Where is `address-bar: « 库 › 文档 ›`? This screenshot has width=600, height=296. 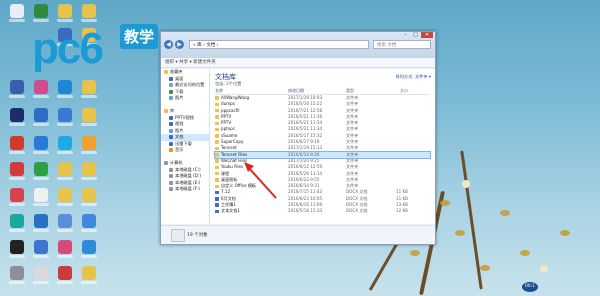
address-bar: « 库 › 文档 › is located at coordinates (279, 44).